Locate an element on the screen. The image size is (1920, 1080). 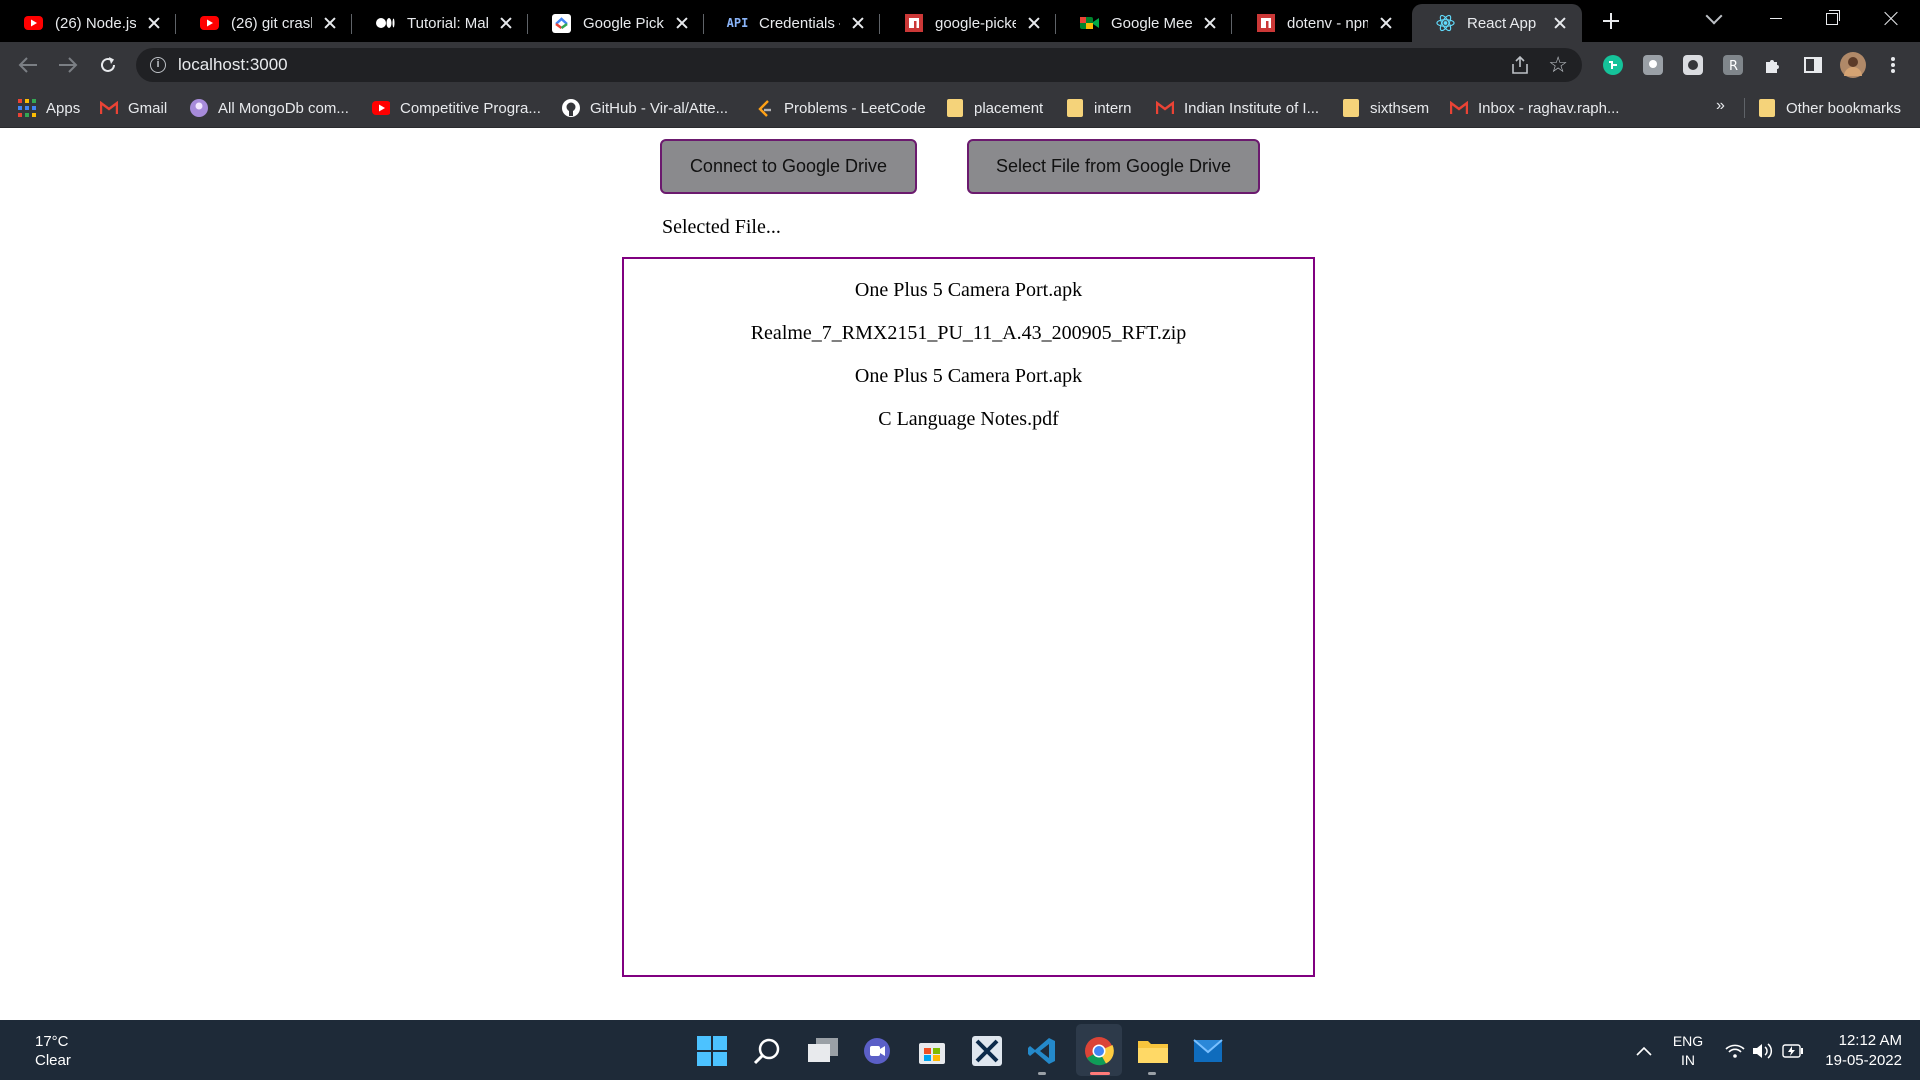
restore-window-button is located at coordinates (1832, 19).